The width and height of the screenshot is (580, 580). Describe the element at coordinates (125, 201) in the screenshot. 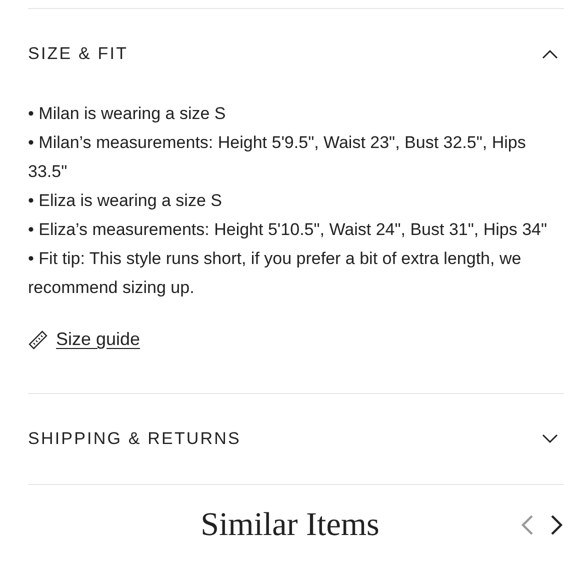

I see `bullet-text: • Eliza is wearing a size S` at that location.